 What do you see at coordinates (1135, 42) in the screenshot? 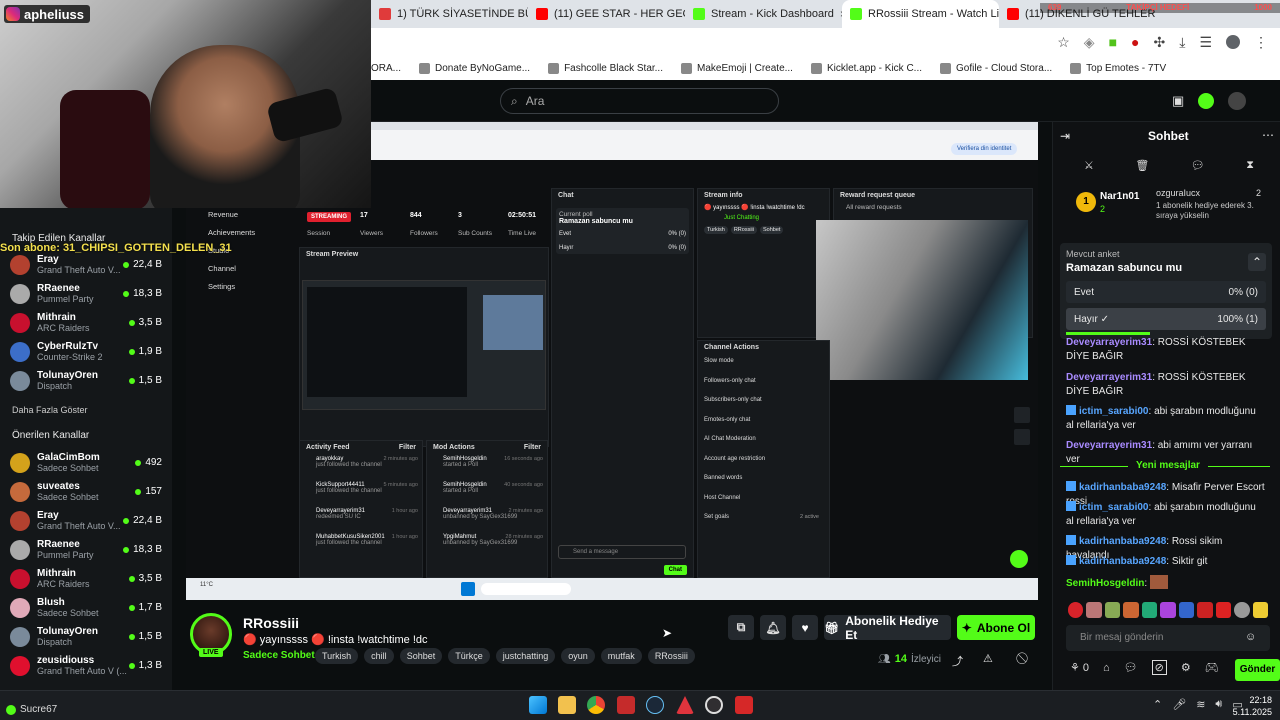
I see `opera-icon: ●` at bounding box center [1135, 42].